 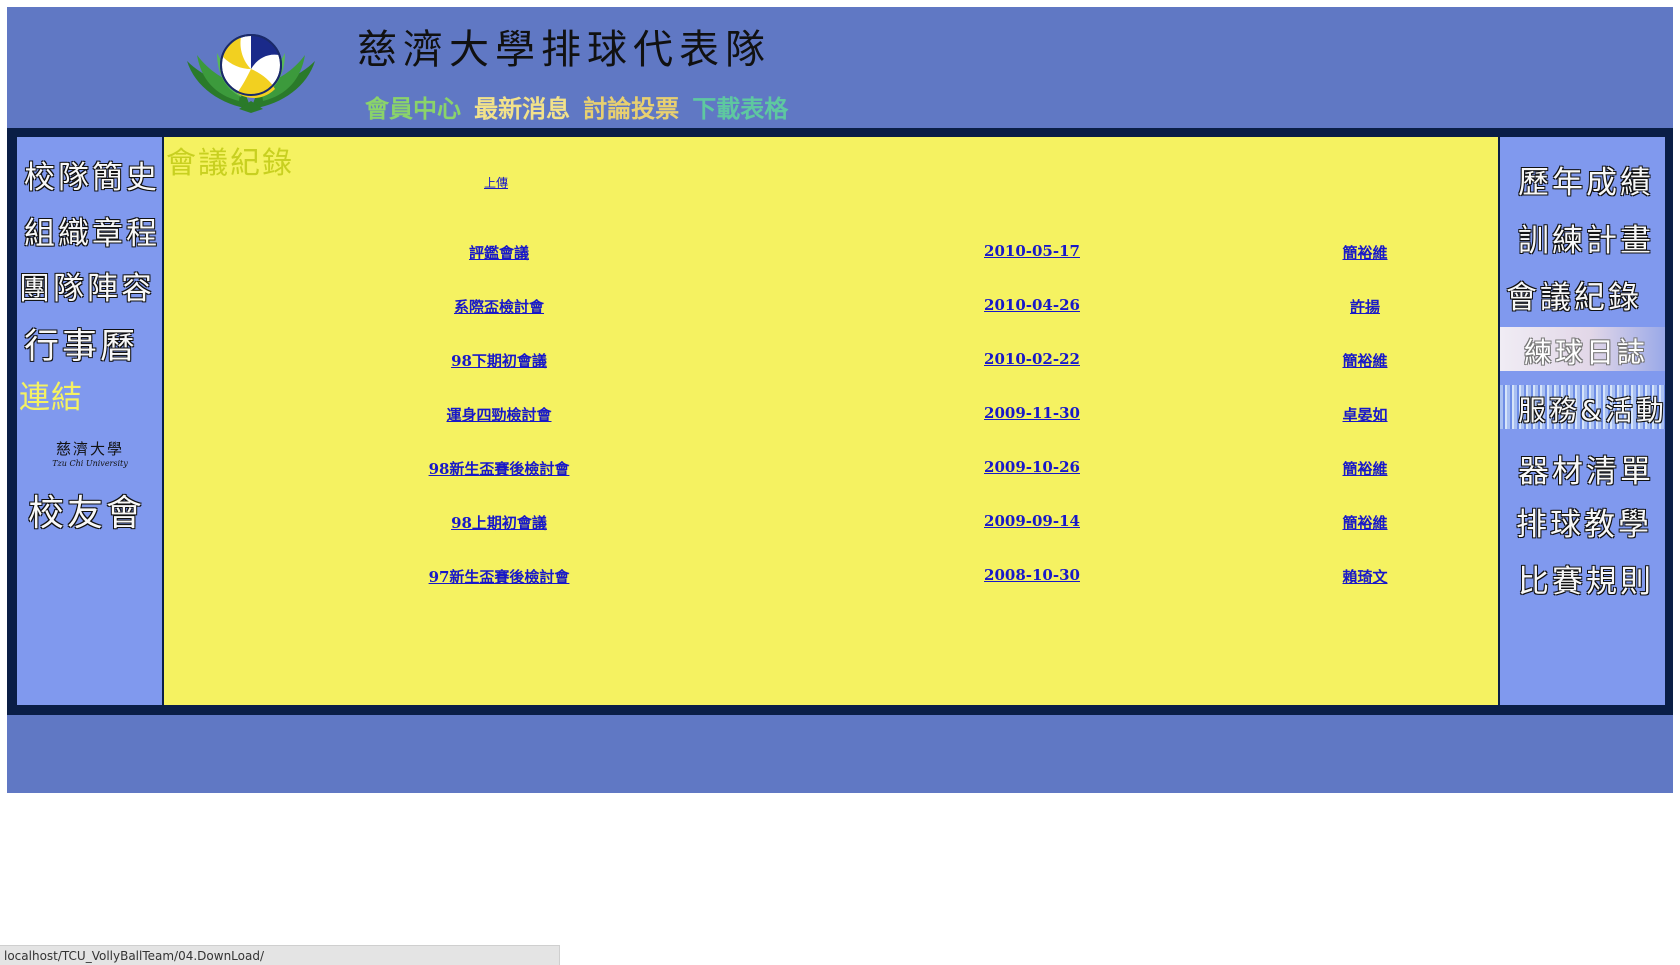 What do you see at coordinates (90, 463) in the screenshot?
I see `tcu-logo-en: Tzu Chi University` at bounding box center [90, 463].